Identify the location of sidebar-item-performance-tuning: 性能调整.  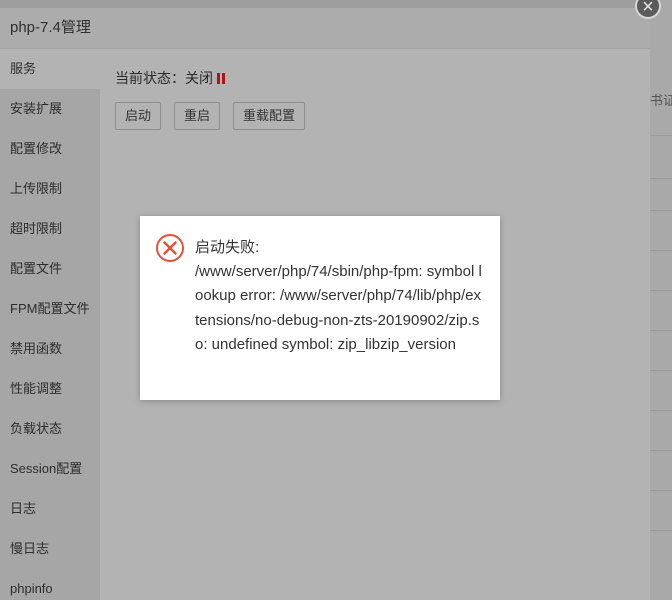
(50, 389).